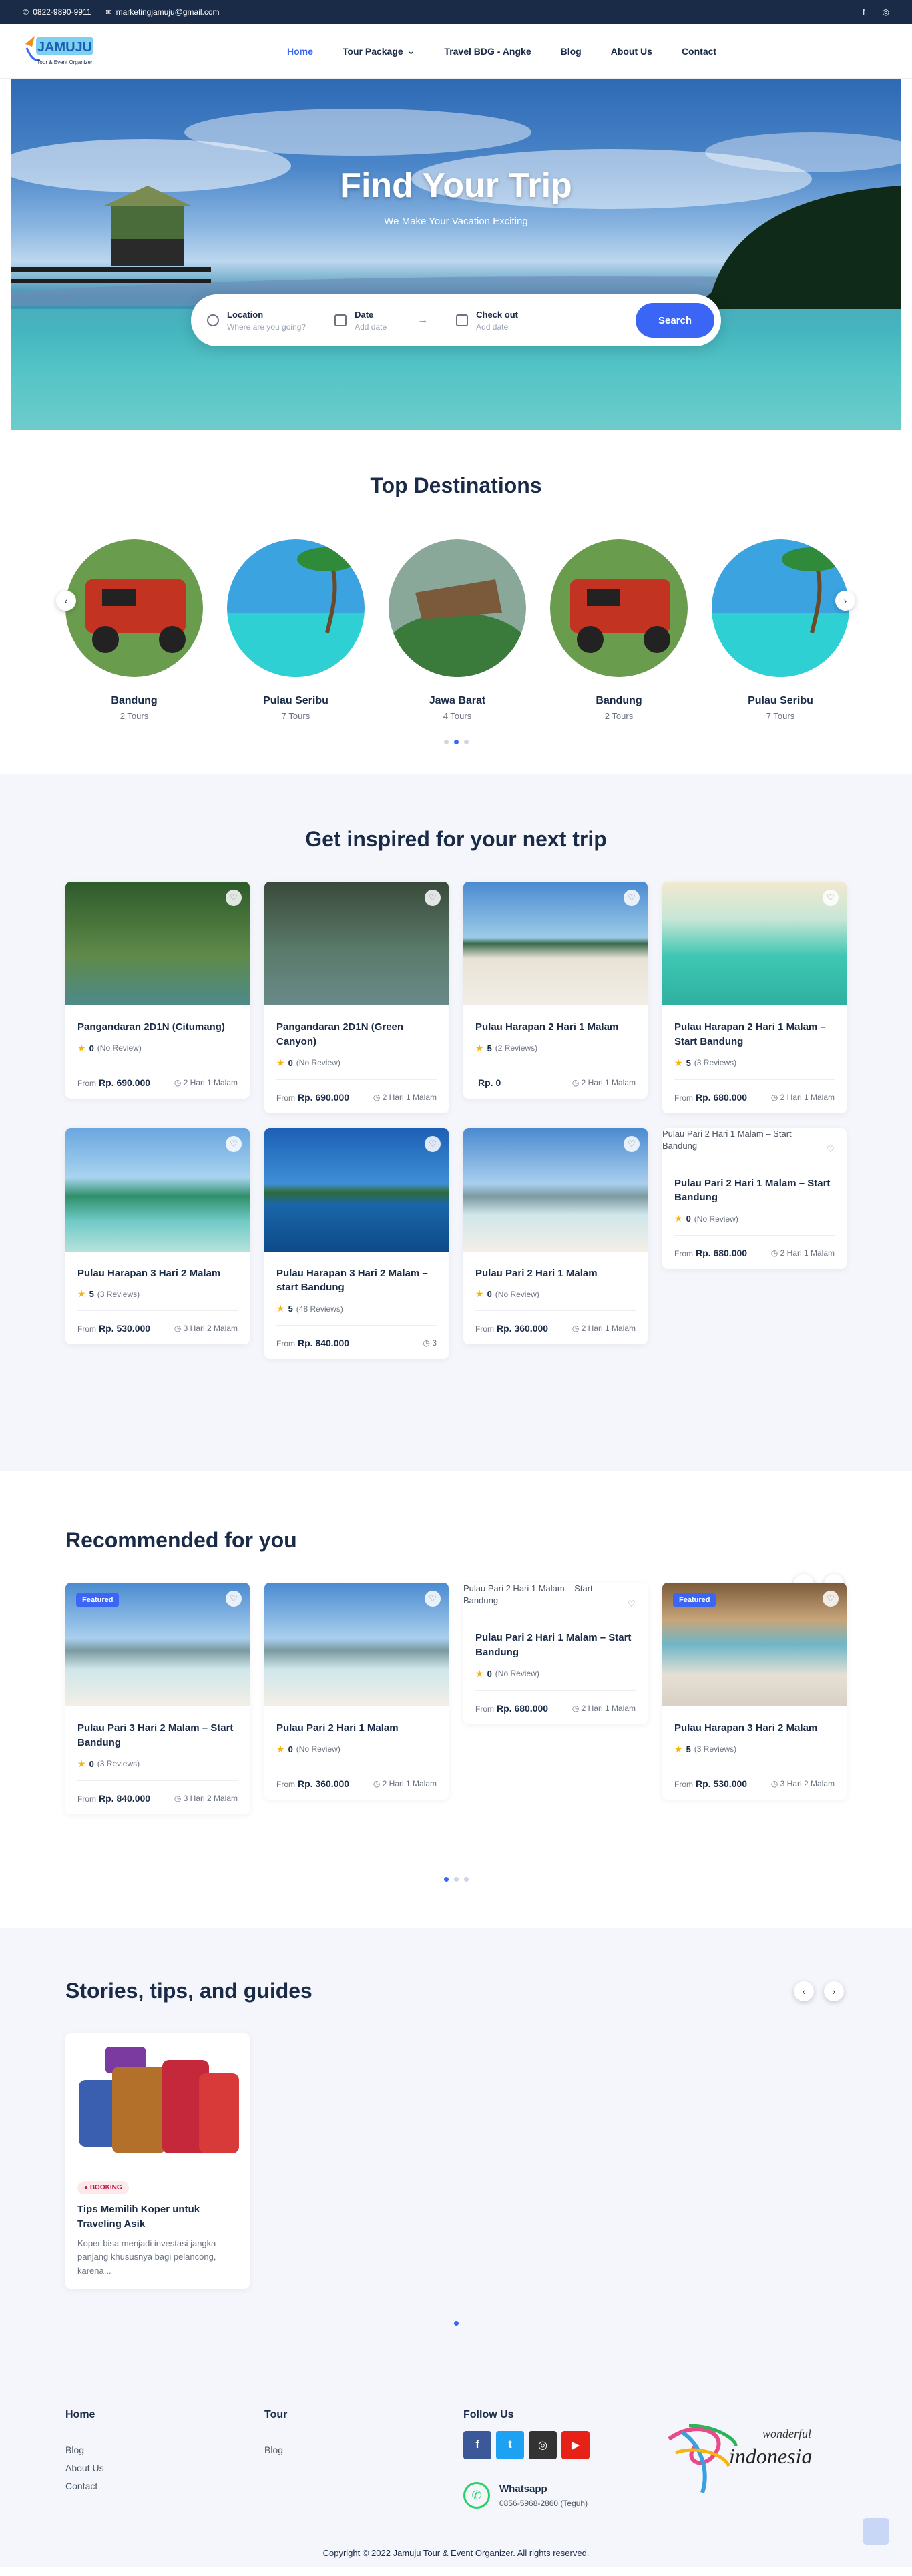 This screenshot has width=912, height=2576. I want to click on tour-title: Pangandaran 2D1N (Citumang), so click(157, 1027).